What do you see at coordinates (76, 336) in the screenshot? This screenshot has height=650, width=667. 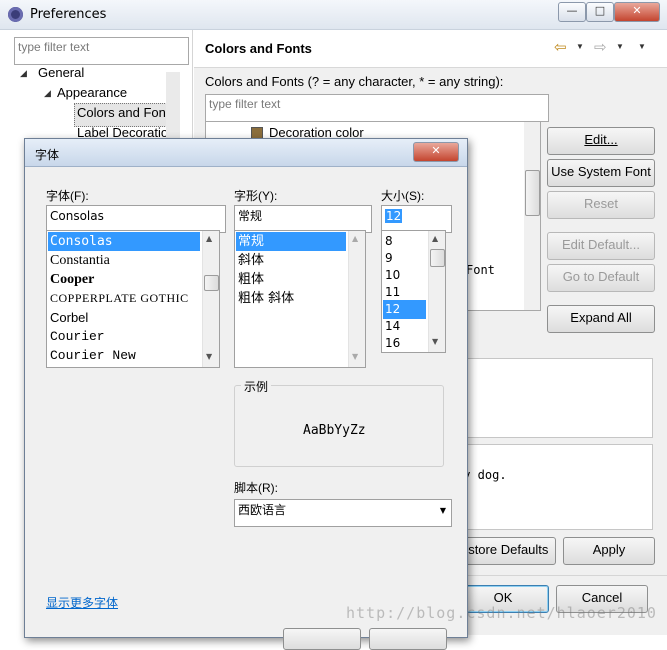 I see `font-option-courier: Courier` at bounding box center [76, 336].